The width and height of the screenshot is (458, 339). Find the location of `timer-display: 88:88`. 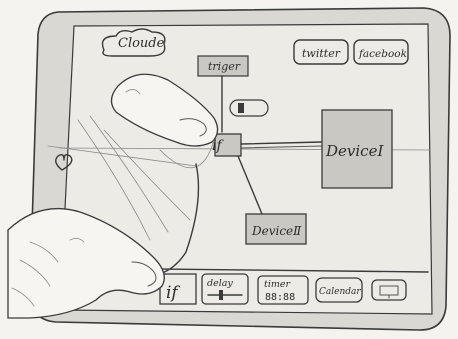

timer-display: 88:88 is located at coordinates (280, 297).